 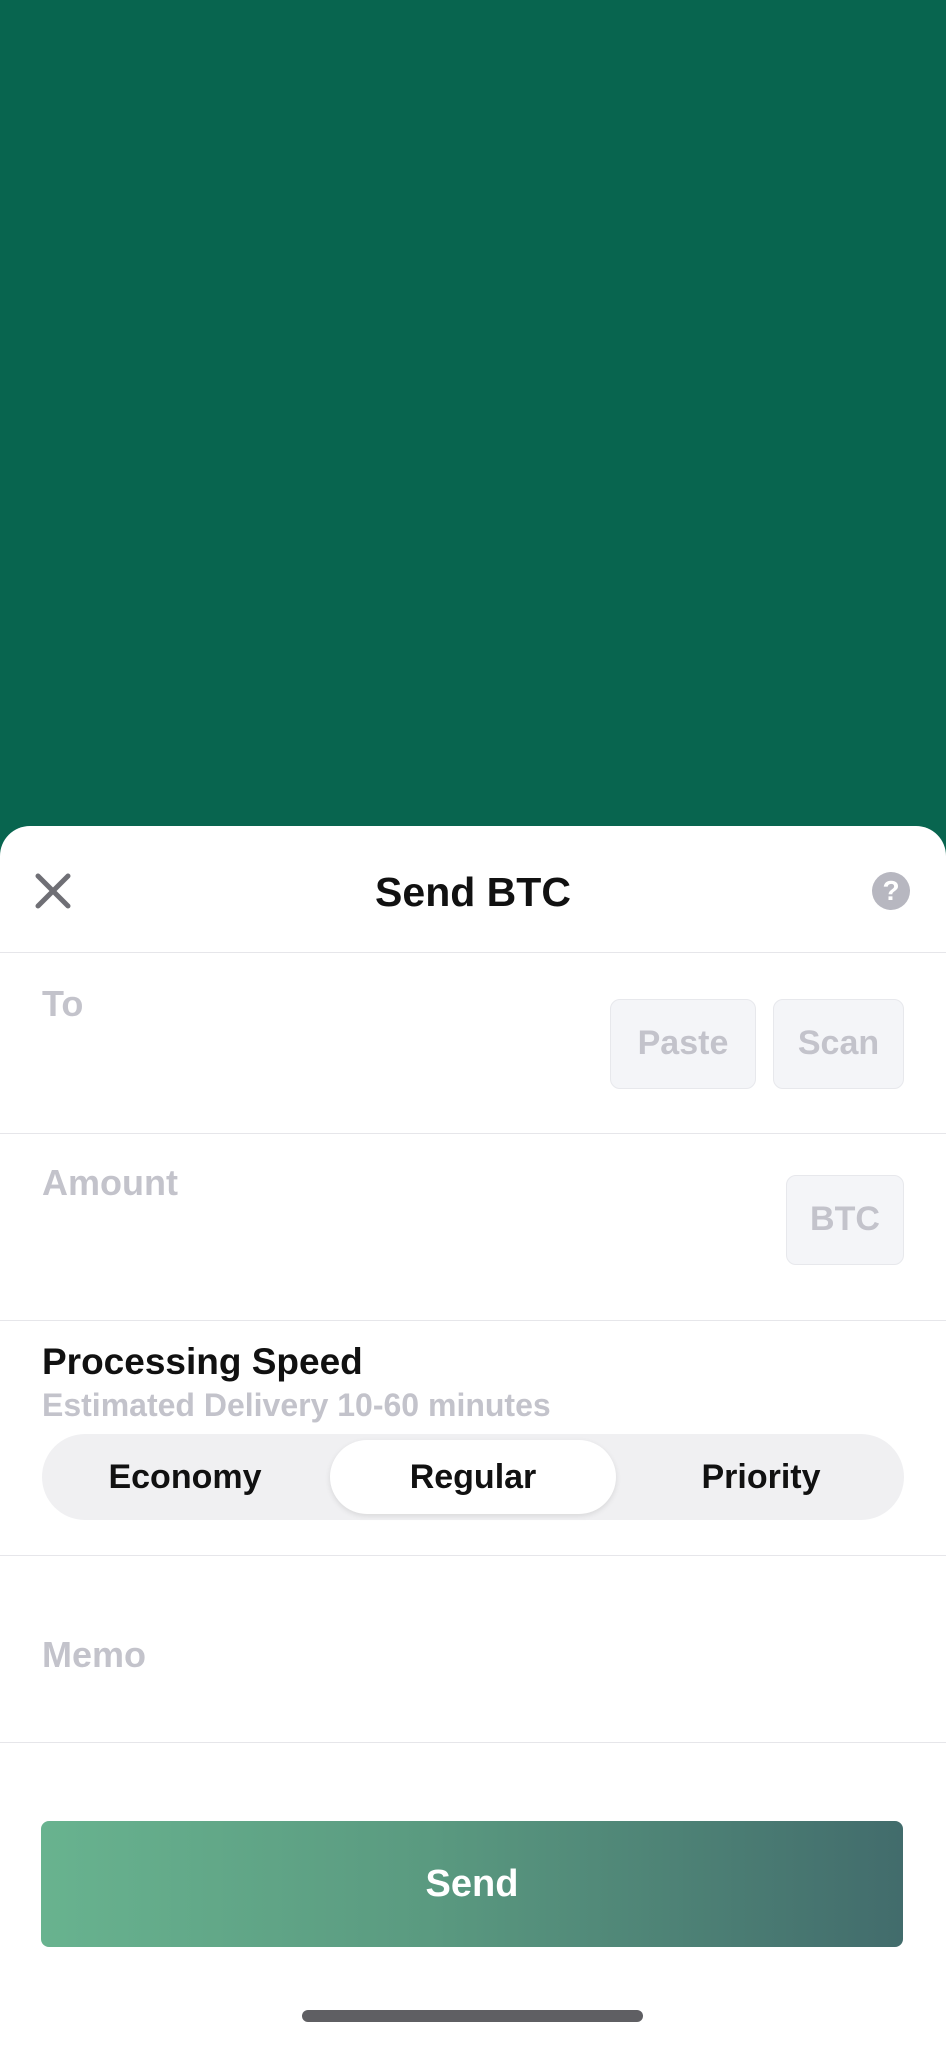 I want to click on help-icon: ?, so click(x=891, y=891).